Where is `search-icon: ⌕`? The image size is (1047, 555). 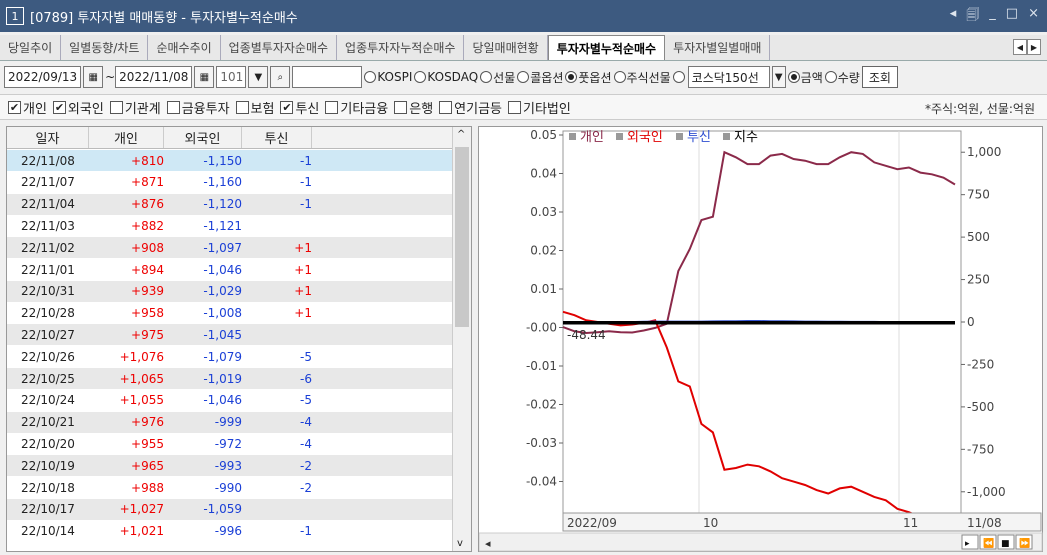
search-icon: ⌕ is located at coordinates (280, 77).